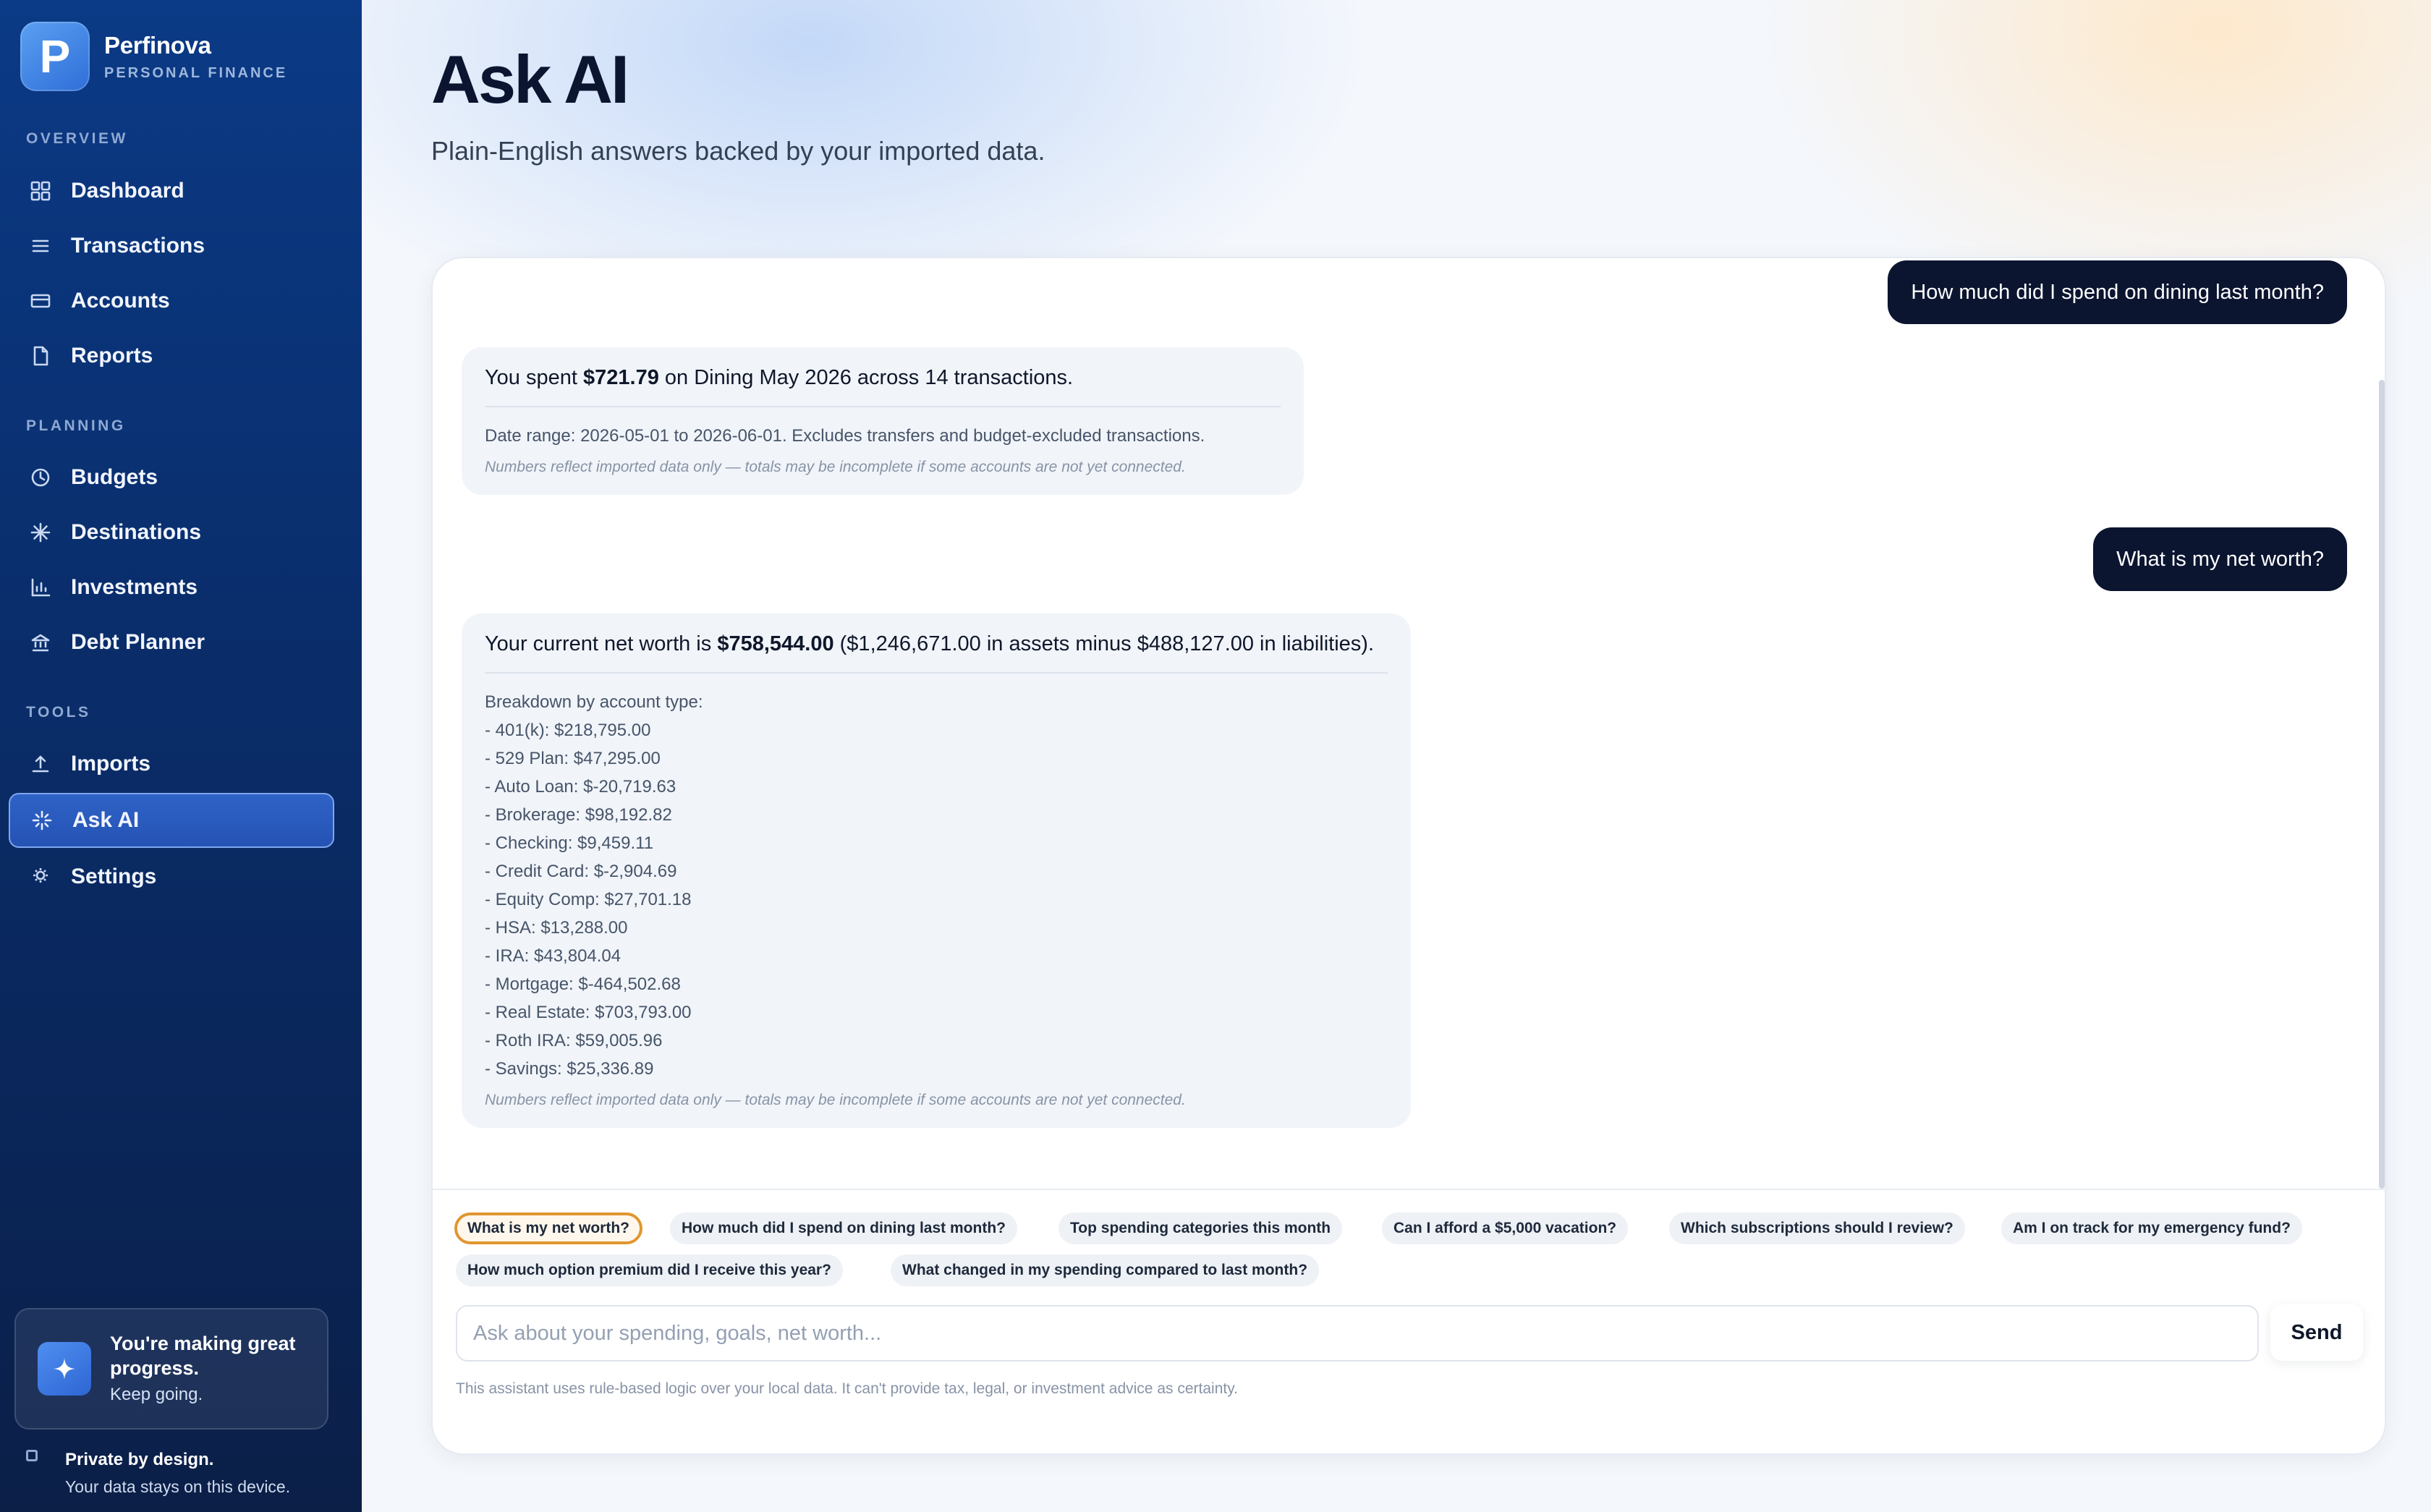 The height and width of the screenshot is (1512, 2431). I want to click on sidebar-item-budgets: Budgets, so click(171, 477).